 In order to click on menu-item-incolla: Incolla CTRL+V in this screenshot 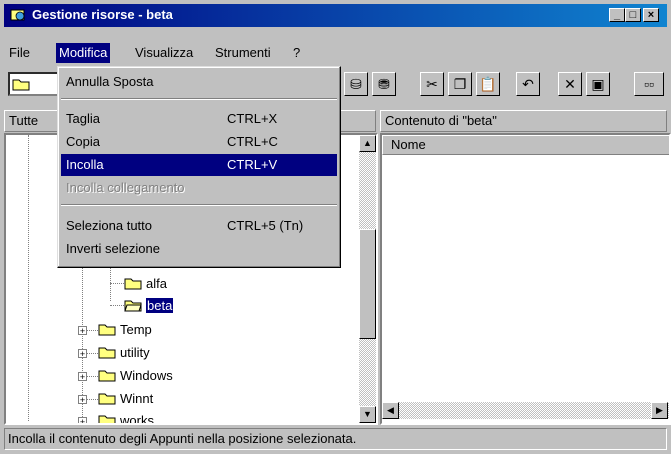, I will do `click(199, 165)`.